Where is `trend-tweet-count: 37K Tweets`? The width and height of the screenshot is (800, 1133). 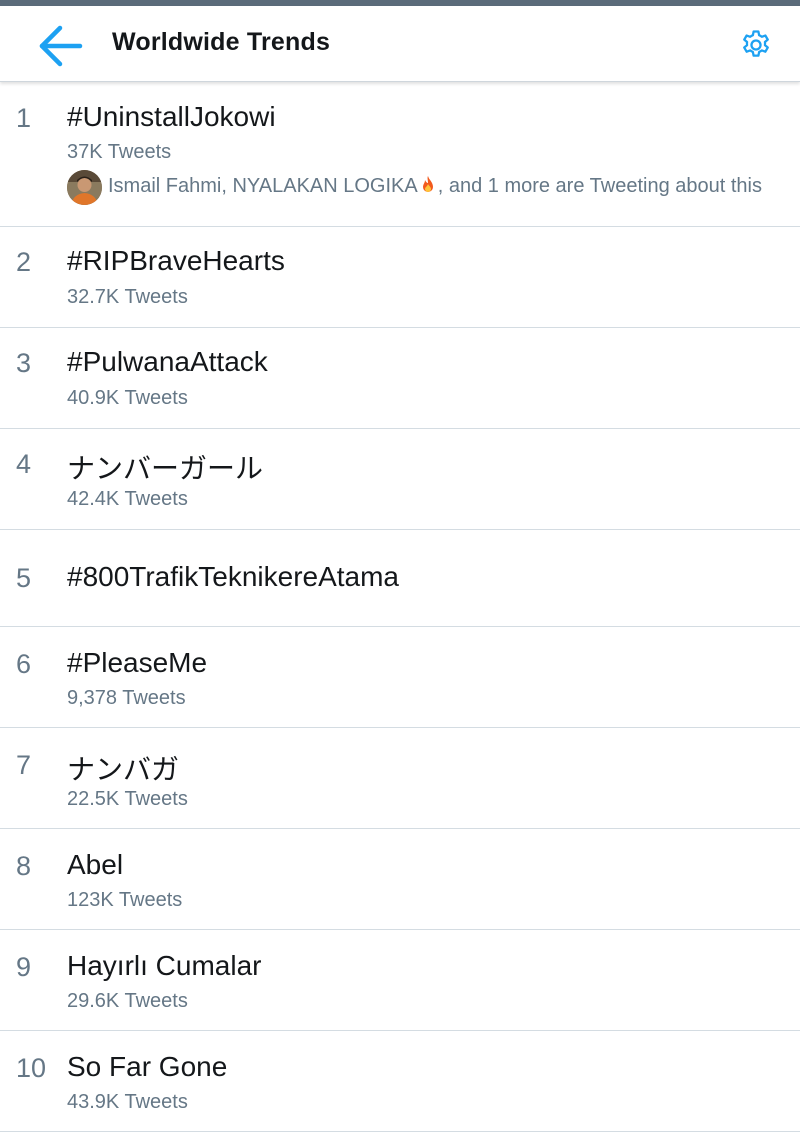 trend-tweet-count: 37K Tweets is located at coordinates (119, 152).